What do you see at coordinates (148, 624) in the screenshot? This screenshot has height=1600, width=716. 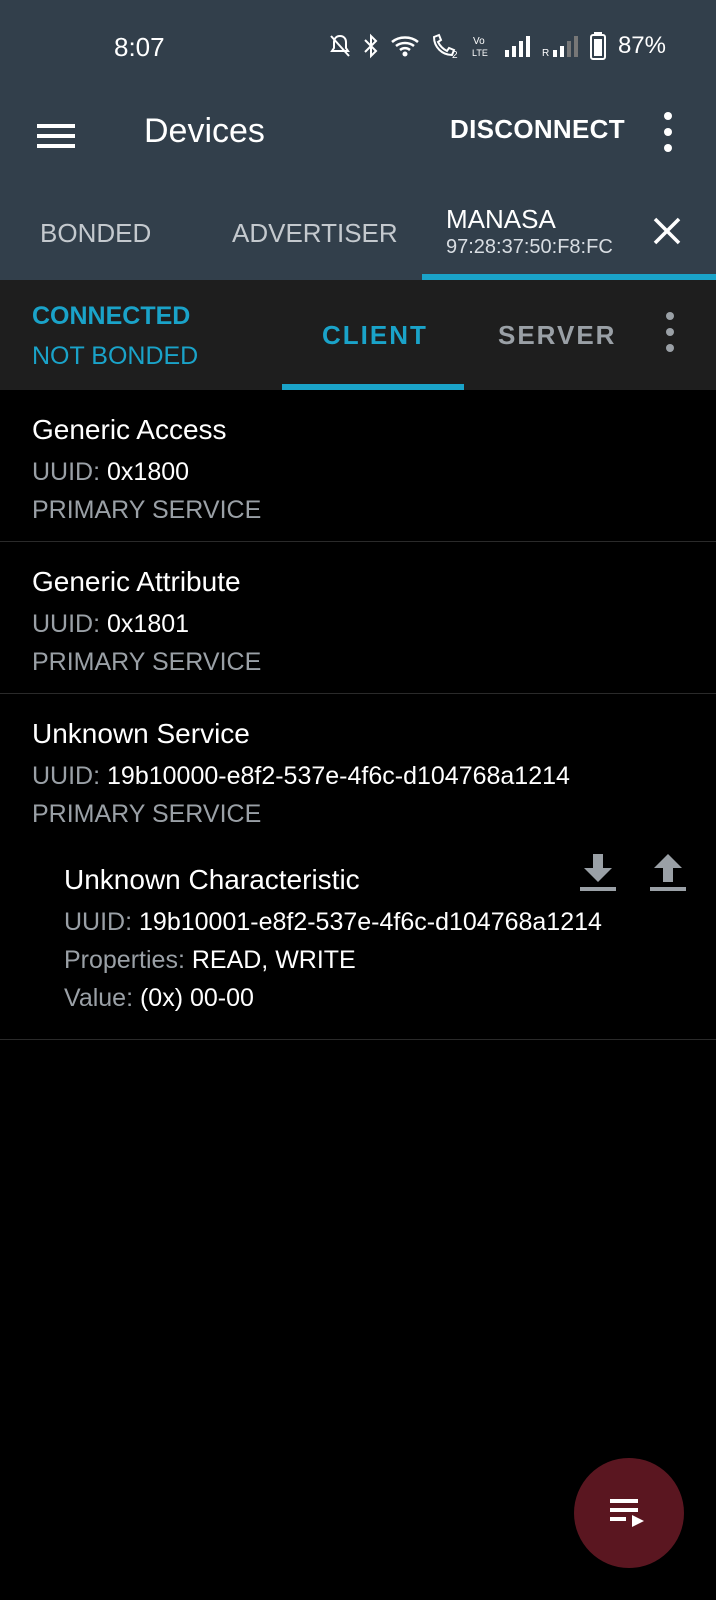 I see `uuid-value: 0x1801` at bounding box center [148, 624].